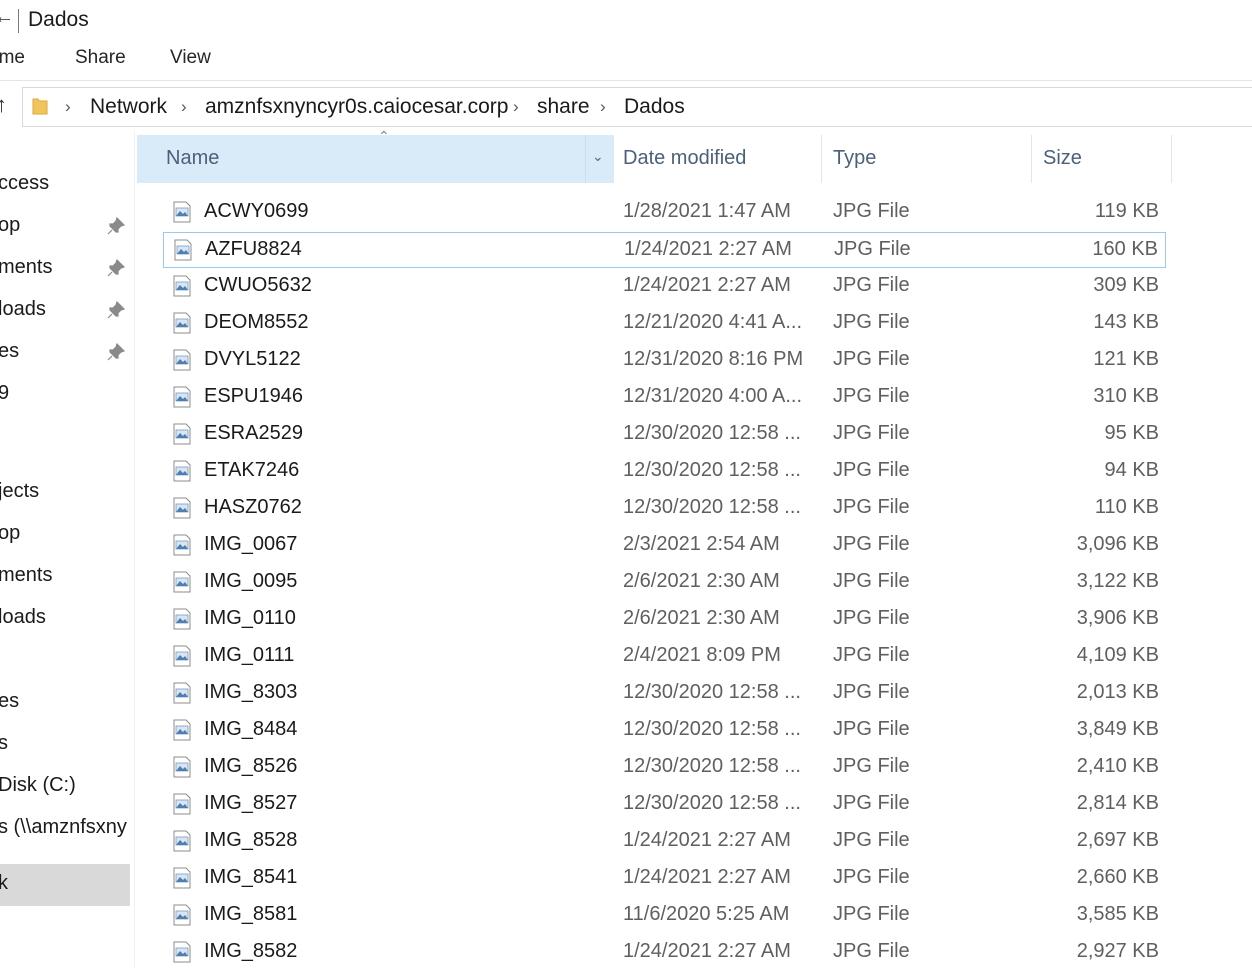 The height and width of the screenshot is (971, 1252). What do you see at coordinates (706, 914) in the screenshot?
I see `file-date-modified: 11/6/2020 5:25 AM` at bounding box center [706, 914].